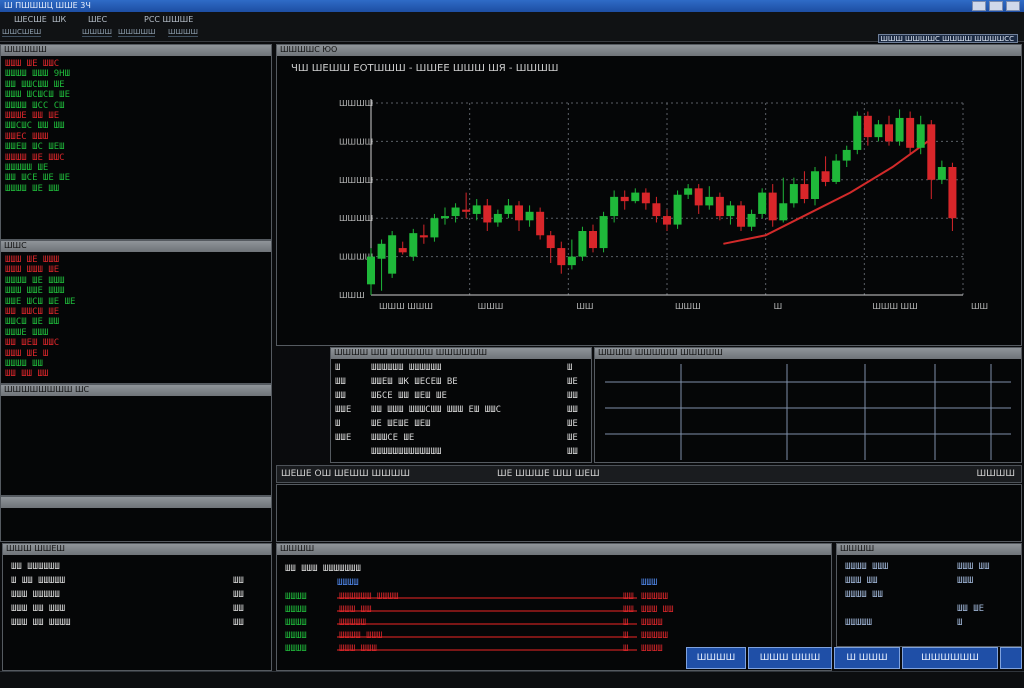  Describe the element at coordinates (30, 20) in the screenshot. I see `menu-item-1: ШЕСШЕ` at that location.